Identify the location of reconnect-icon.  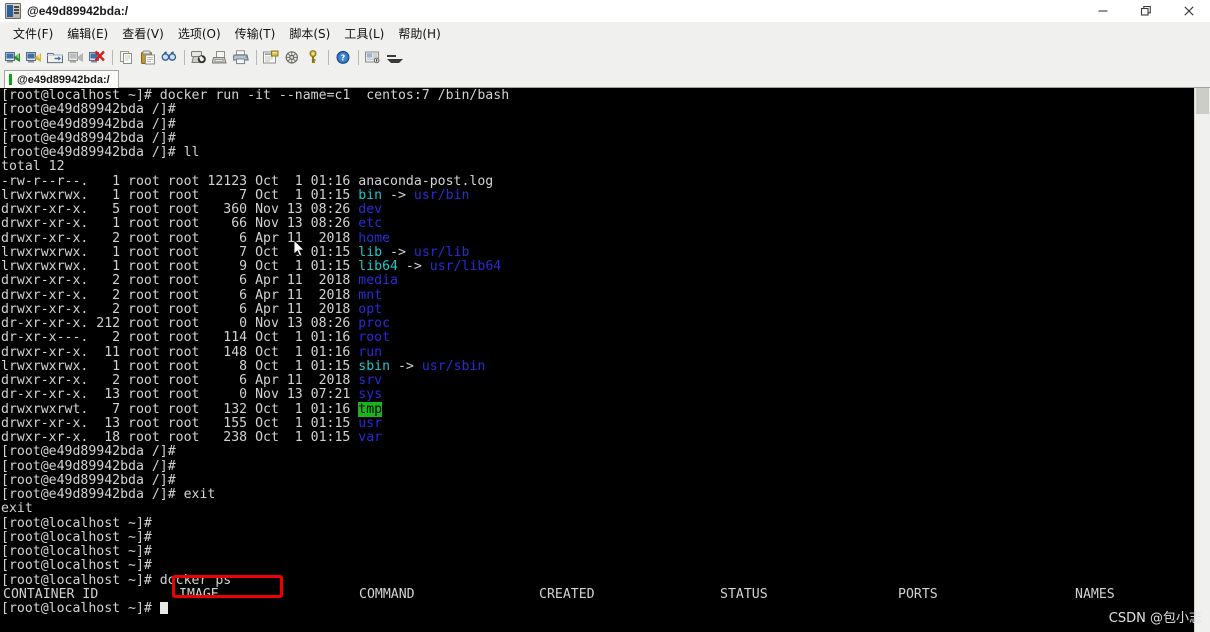
(76, 57).